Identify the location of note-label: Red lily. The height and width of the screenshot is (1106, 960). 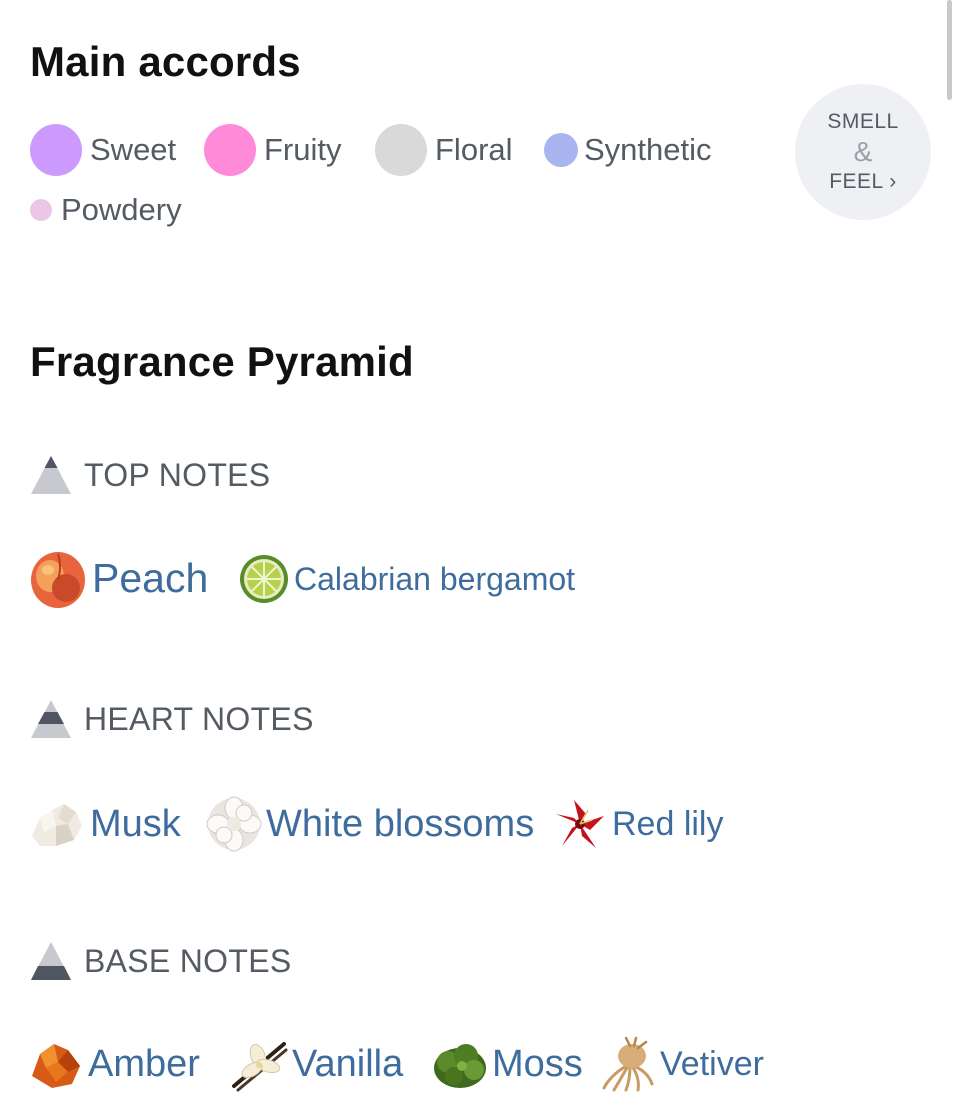
(668, 823).